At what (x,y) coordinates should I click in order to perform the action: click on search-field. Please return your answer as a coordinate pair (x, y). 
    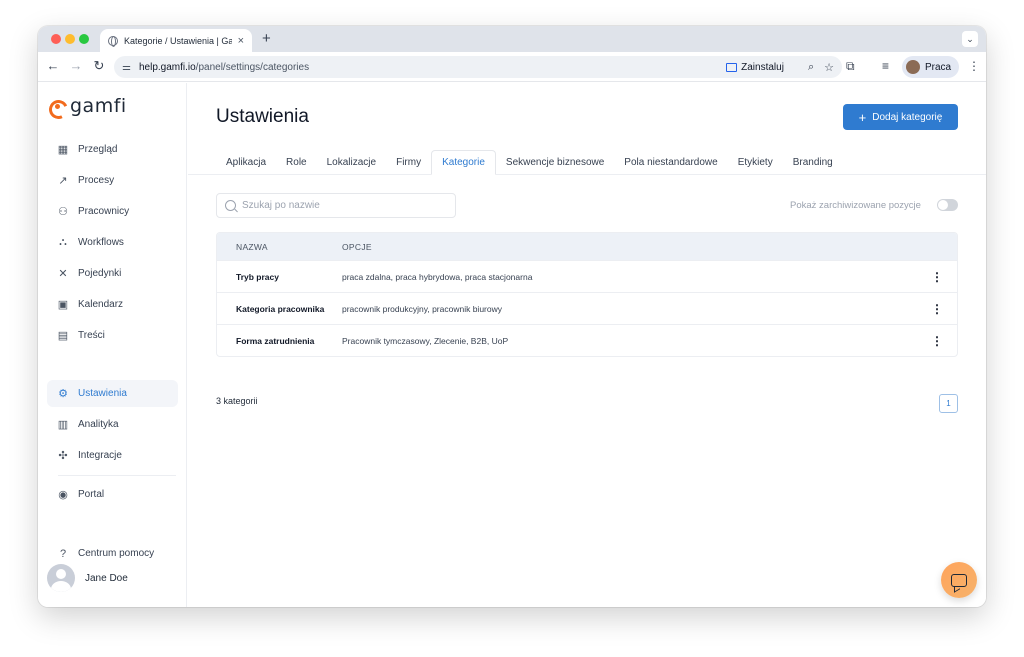
    Looking at the image, I should click on (336, 205).